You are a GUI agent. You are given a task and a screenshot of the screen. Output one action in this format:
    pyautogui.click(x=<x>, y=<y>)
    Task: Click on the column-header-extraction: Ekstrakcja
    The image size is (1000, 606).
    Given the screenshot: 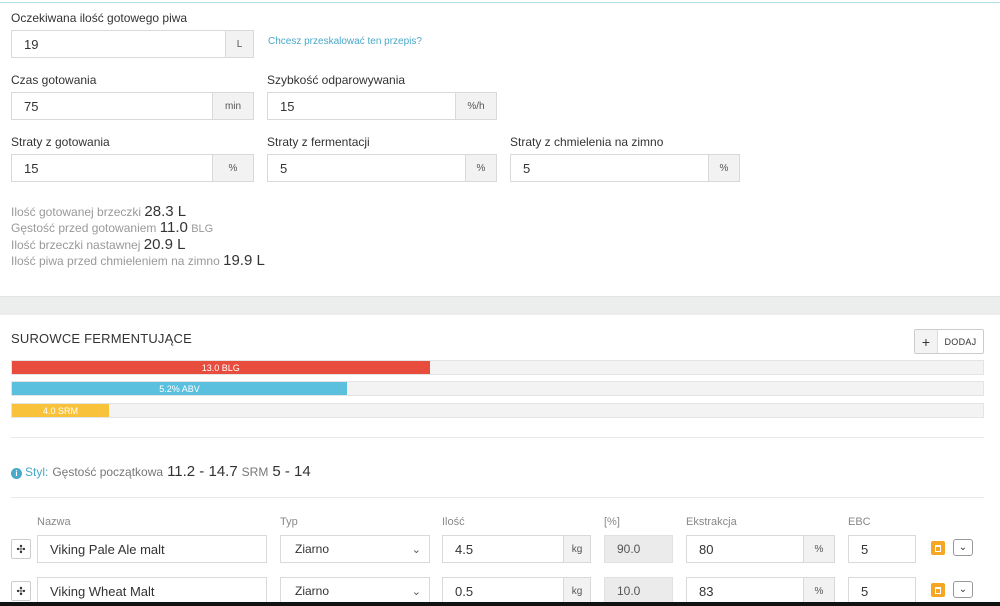 What is the action you would take?
    pyautogui.click(x=711, y=522)
    